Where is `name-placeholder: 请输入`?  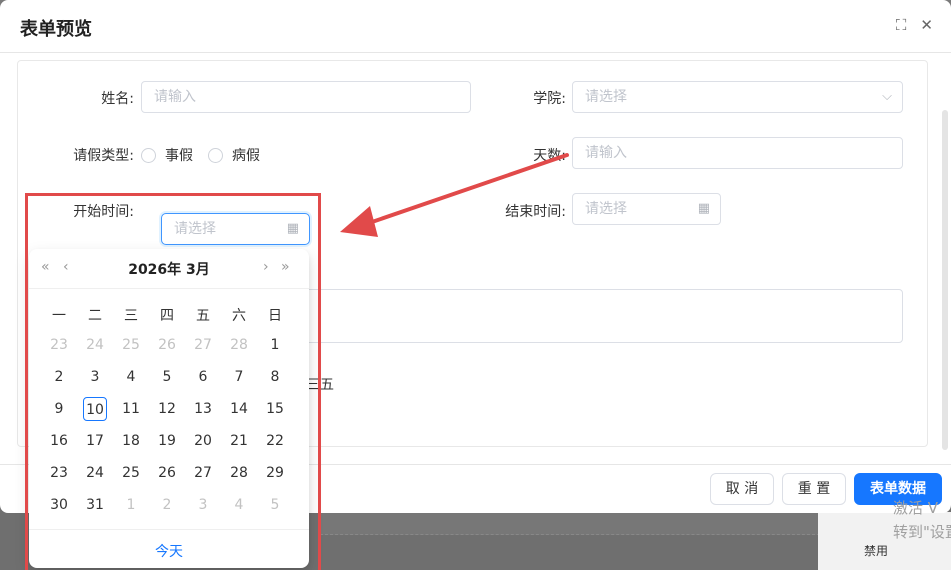 name-placeholder: 请输入 is located at coordinates (175, 97).